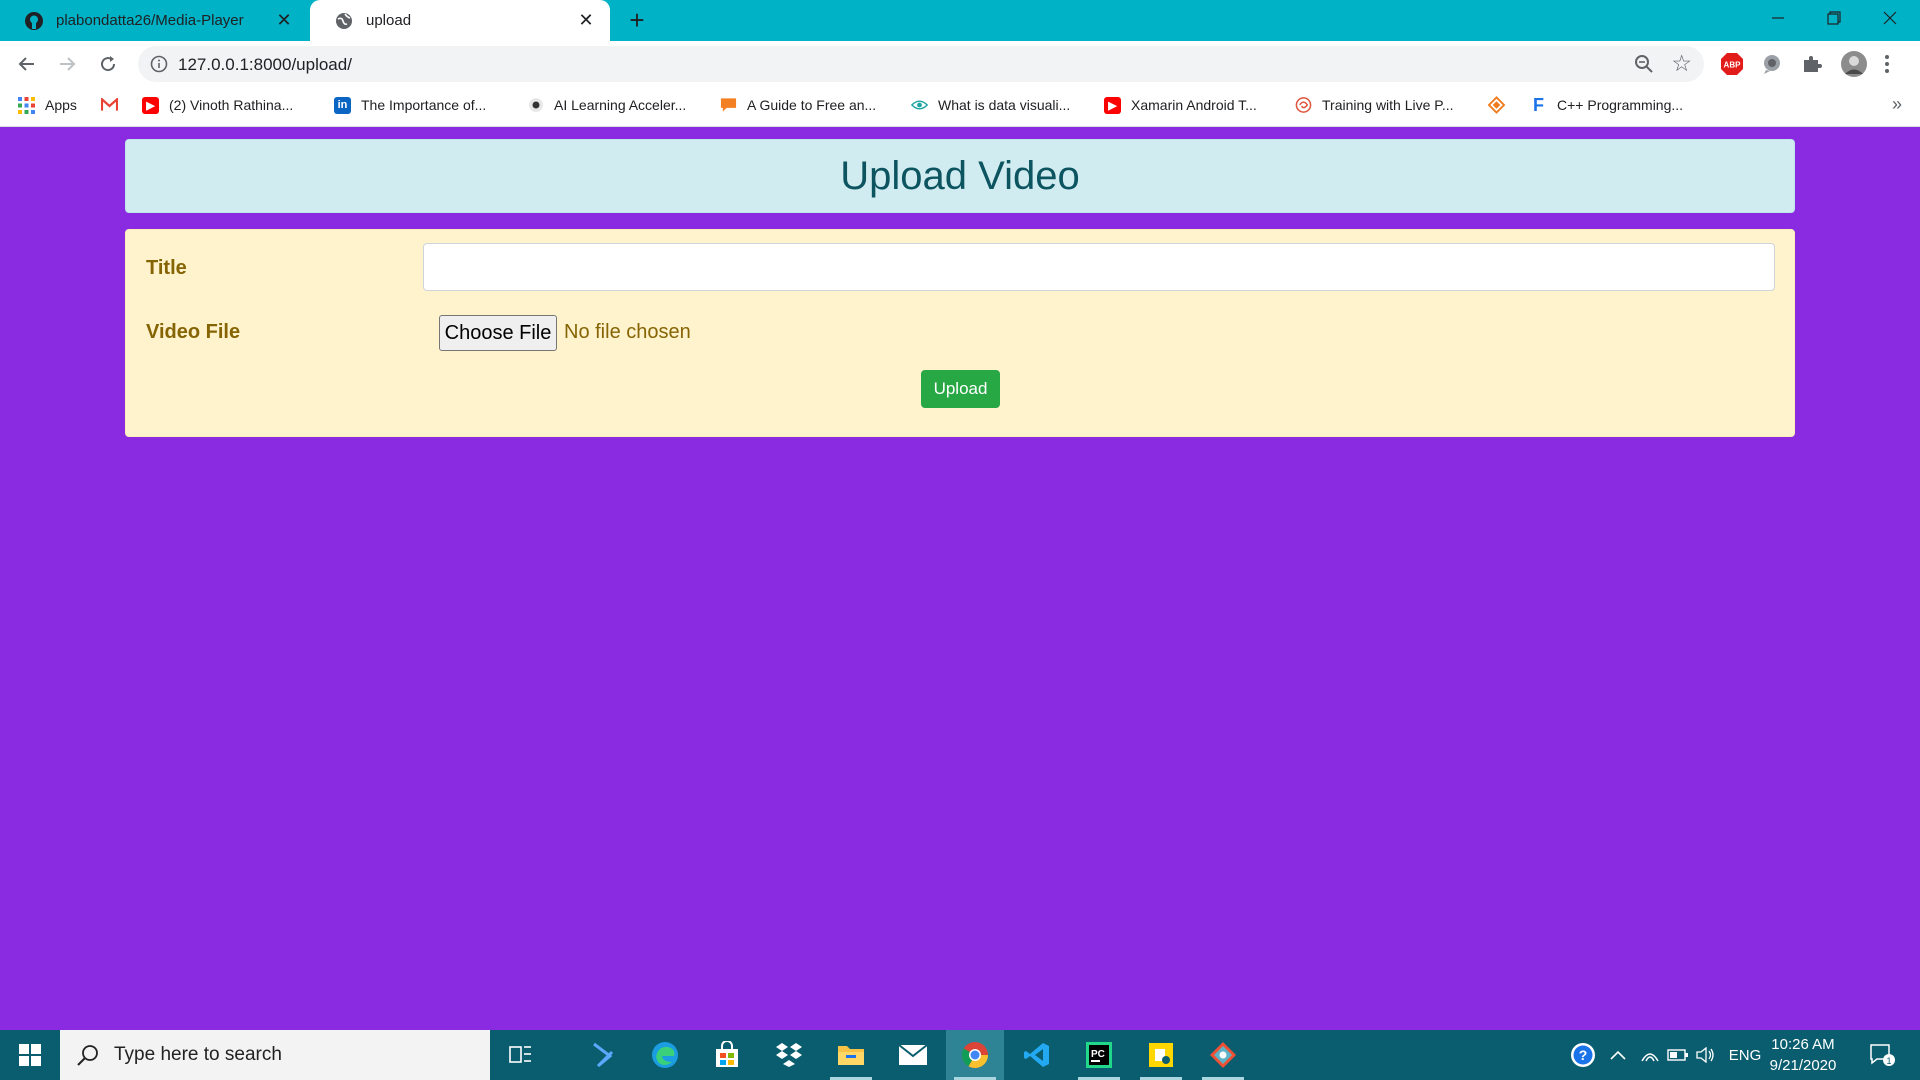 Image resolution: width=1920 pixels, height=1080 pixels. I want to click on title-input, so click(1099, 267).